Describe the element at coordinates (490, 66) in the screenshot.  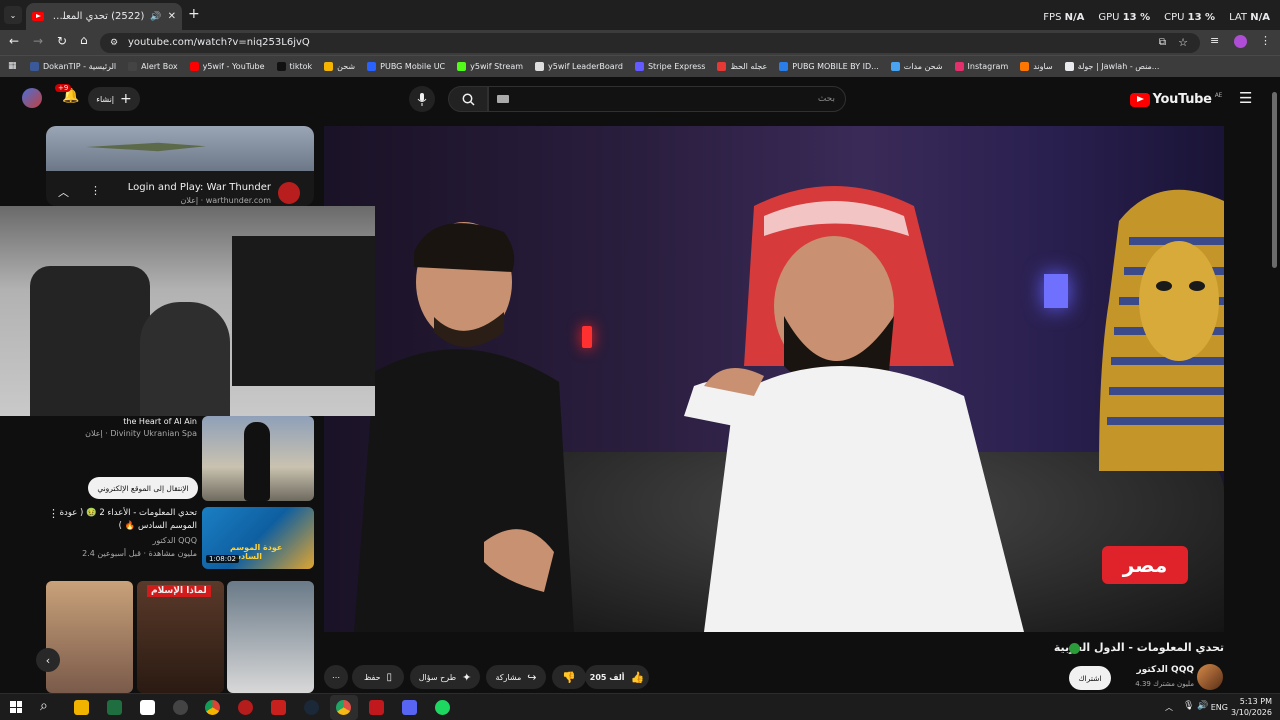
I see `bookmark-item: y5wif Stream` at that location.